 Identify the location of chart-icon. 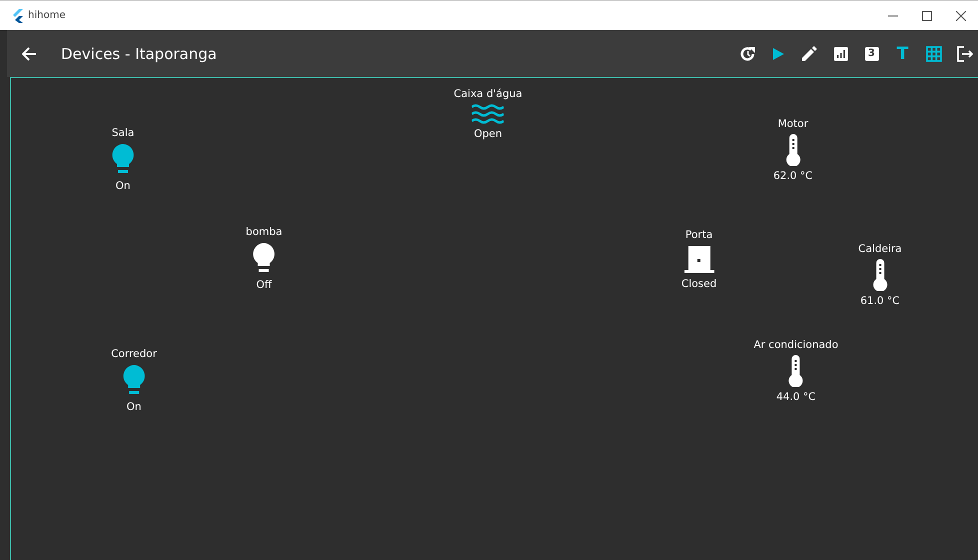
(841, 53).